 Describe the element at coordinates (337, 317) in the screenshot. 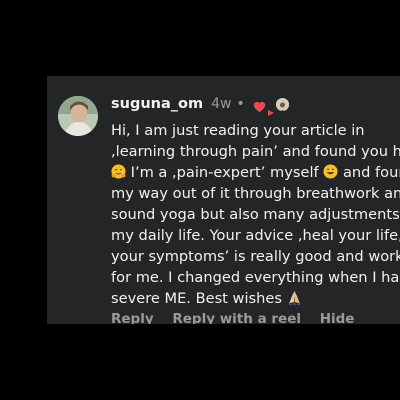

I see `hide-button: Hide` at that location.